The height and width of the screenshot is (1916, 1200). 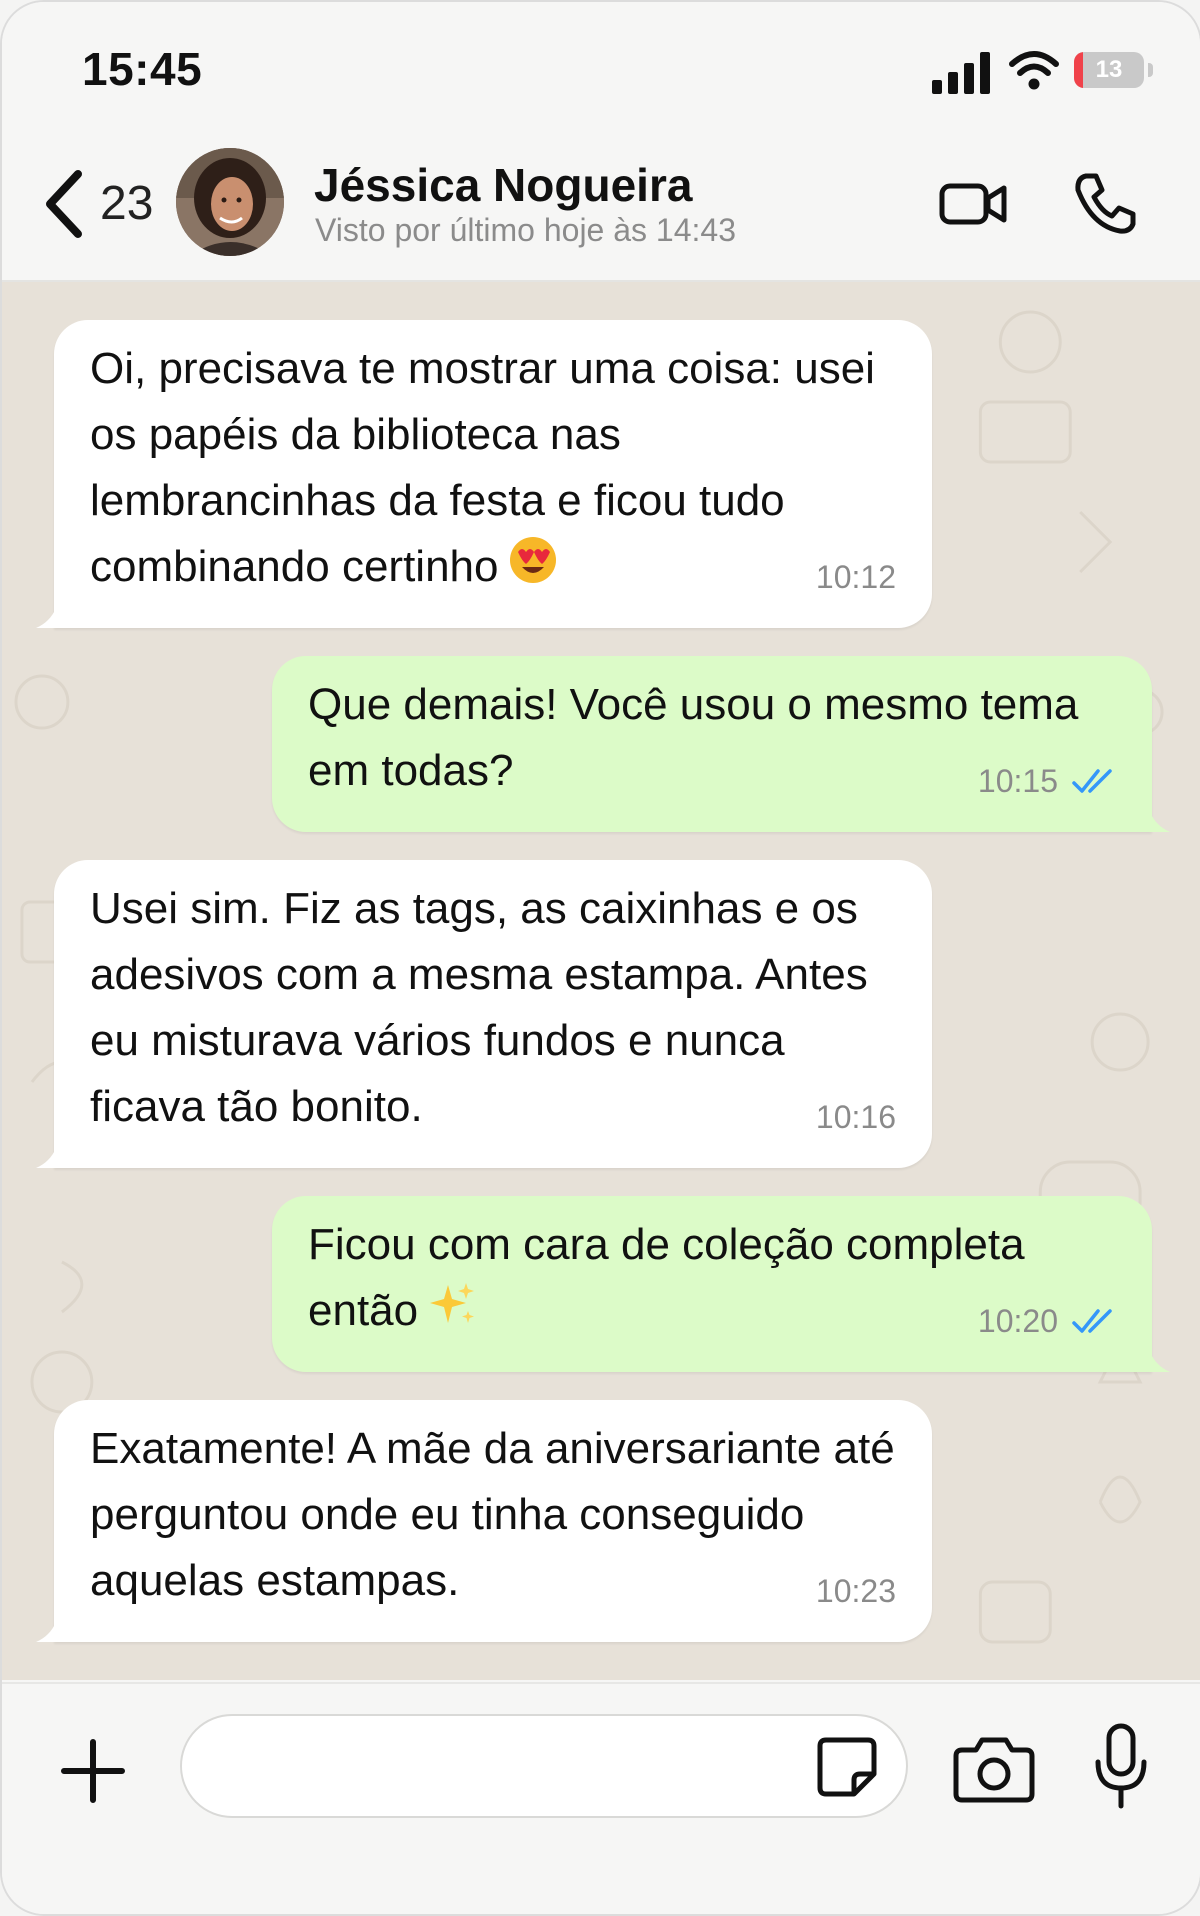 What do you see at coordinates (525, 230) in the screenshot?
I see `last-seen-status: Visto por último hoje às 14:43` at bounding box center [525, 230].